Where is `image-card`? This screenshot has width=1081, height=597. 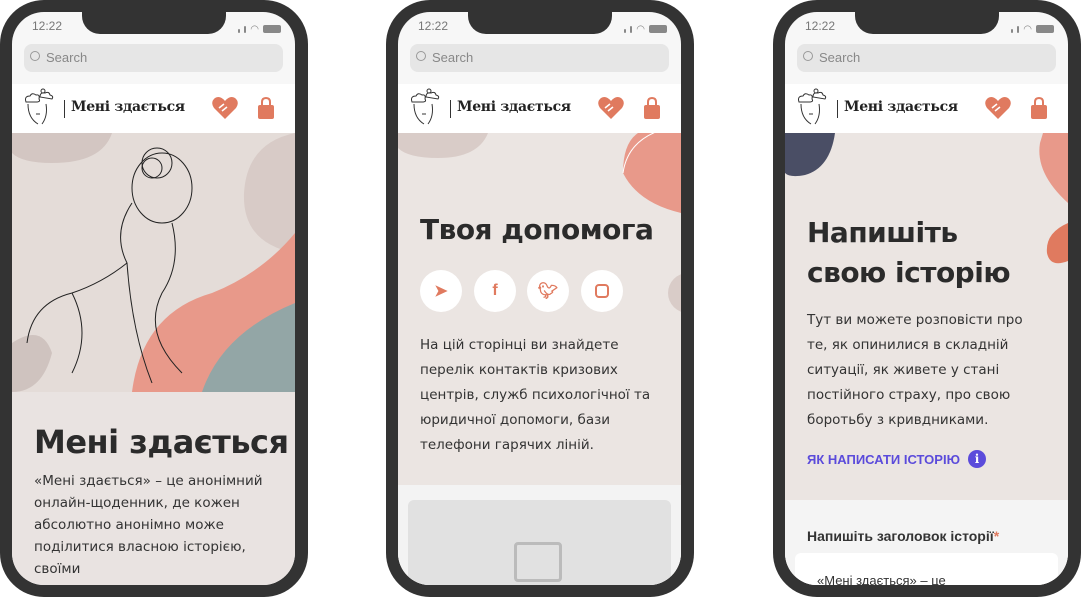 image-card is located at coordinates (539, 542).